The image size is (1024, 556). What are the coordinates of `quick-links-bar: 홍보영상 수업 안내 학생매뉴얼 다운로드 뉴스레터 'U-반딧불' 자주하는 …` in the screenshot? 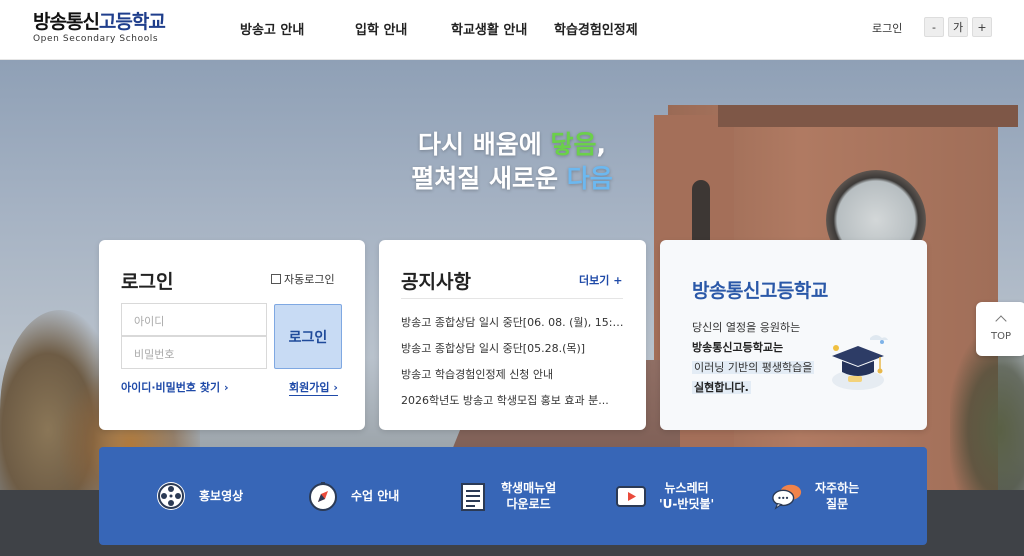 It's located at (513, 496).